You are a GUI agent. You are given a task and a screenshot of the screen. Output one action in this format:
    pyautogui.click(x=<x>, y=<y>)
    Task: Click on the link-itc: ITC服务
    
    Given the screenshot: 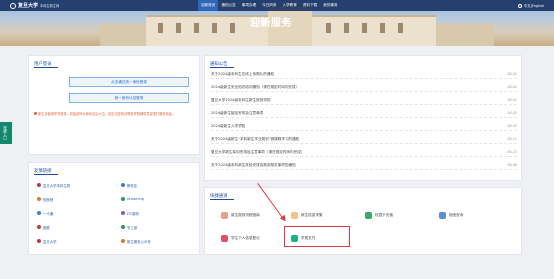 What is the action you would take?
    pyautogui.click(x=130, y=213)
    